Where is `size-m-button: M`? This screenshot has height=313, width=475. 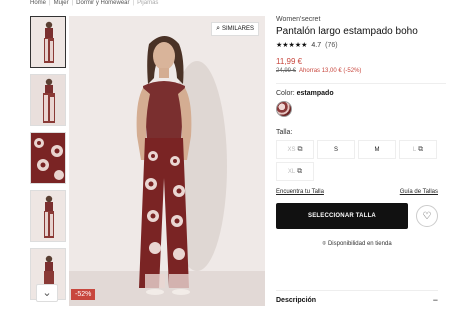 size-m-button: M is located at coordinates (377, 149).